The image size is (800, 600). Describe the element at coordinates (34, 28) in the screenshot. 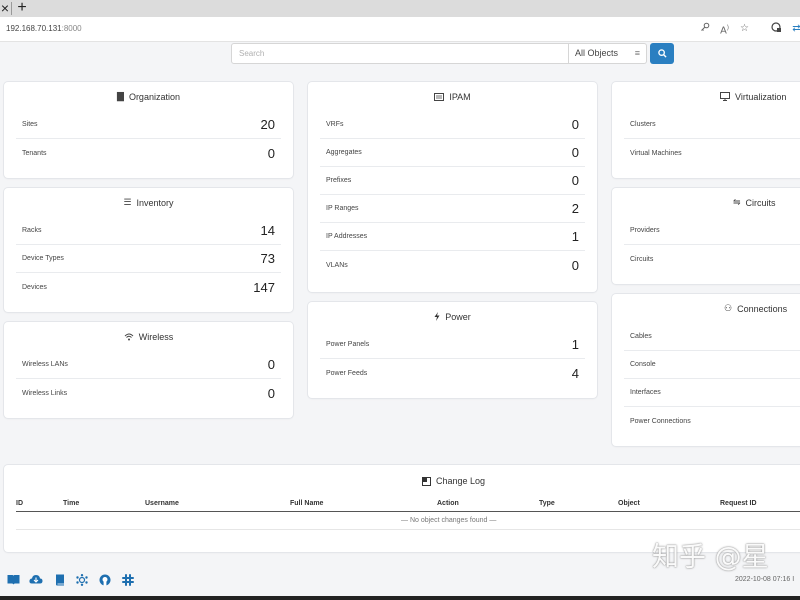

I see `url-host: 192.168.70.131` at that location.